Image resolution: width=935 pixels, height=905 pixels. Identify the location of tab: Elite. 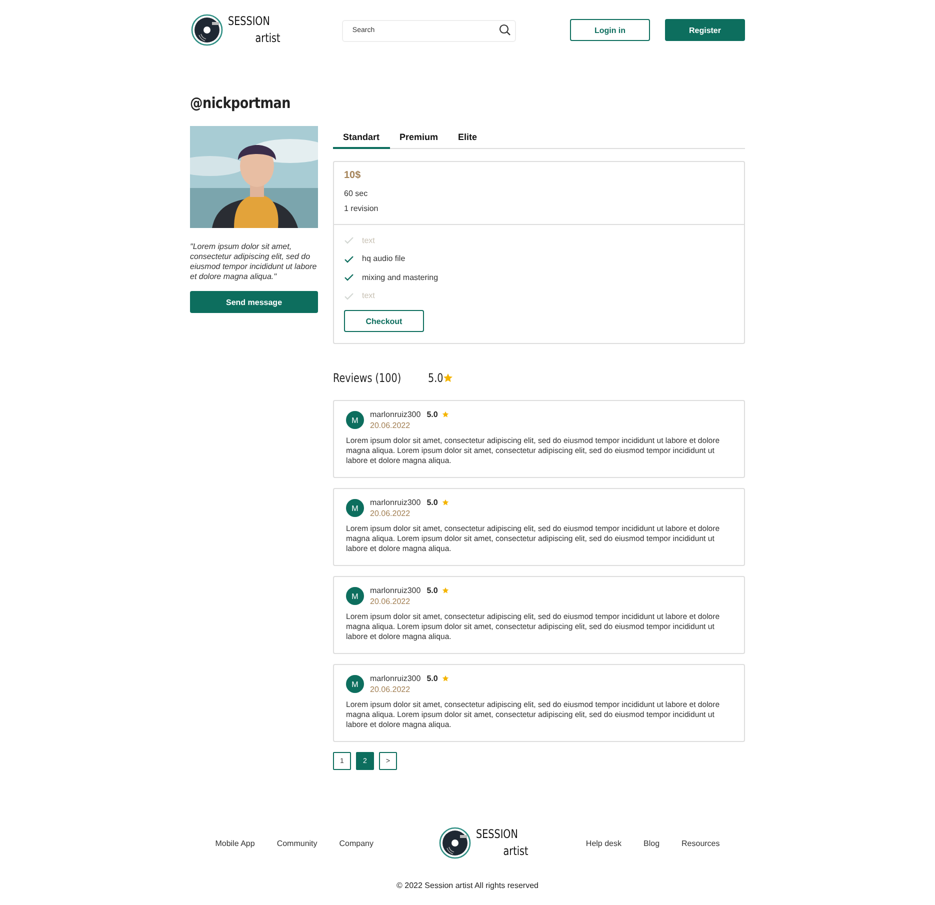
(468, 137).